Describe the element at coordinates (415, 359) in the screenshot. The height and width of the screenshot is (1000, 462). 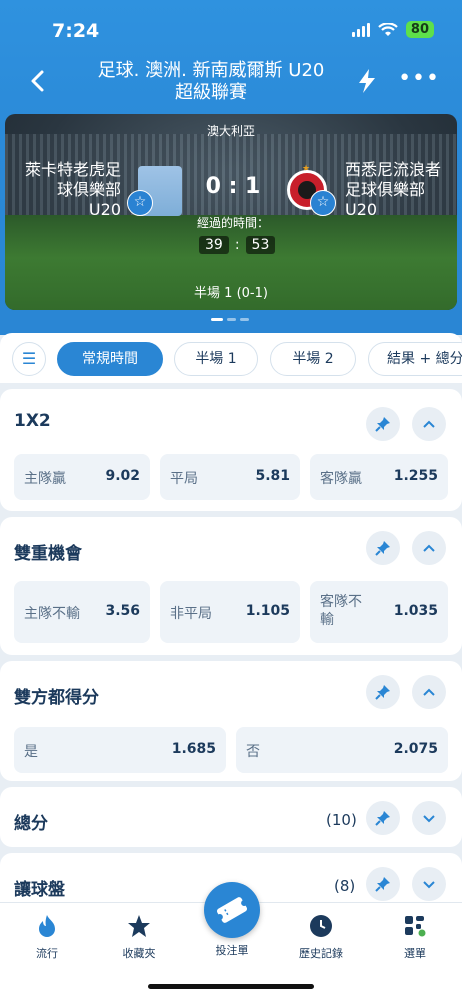
I see `tab-result-total: 結果 + 總分` at that location.